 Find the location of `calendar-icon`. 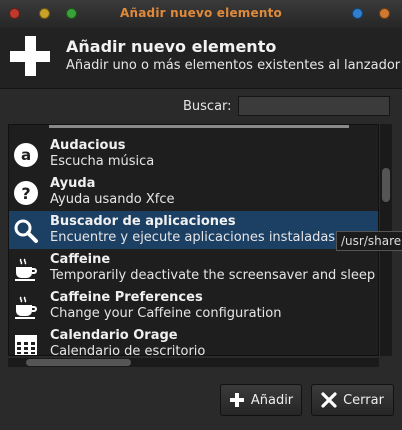

calendar-icon is located at coordinates (26, 343).